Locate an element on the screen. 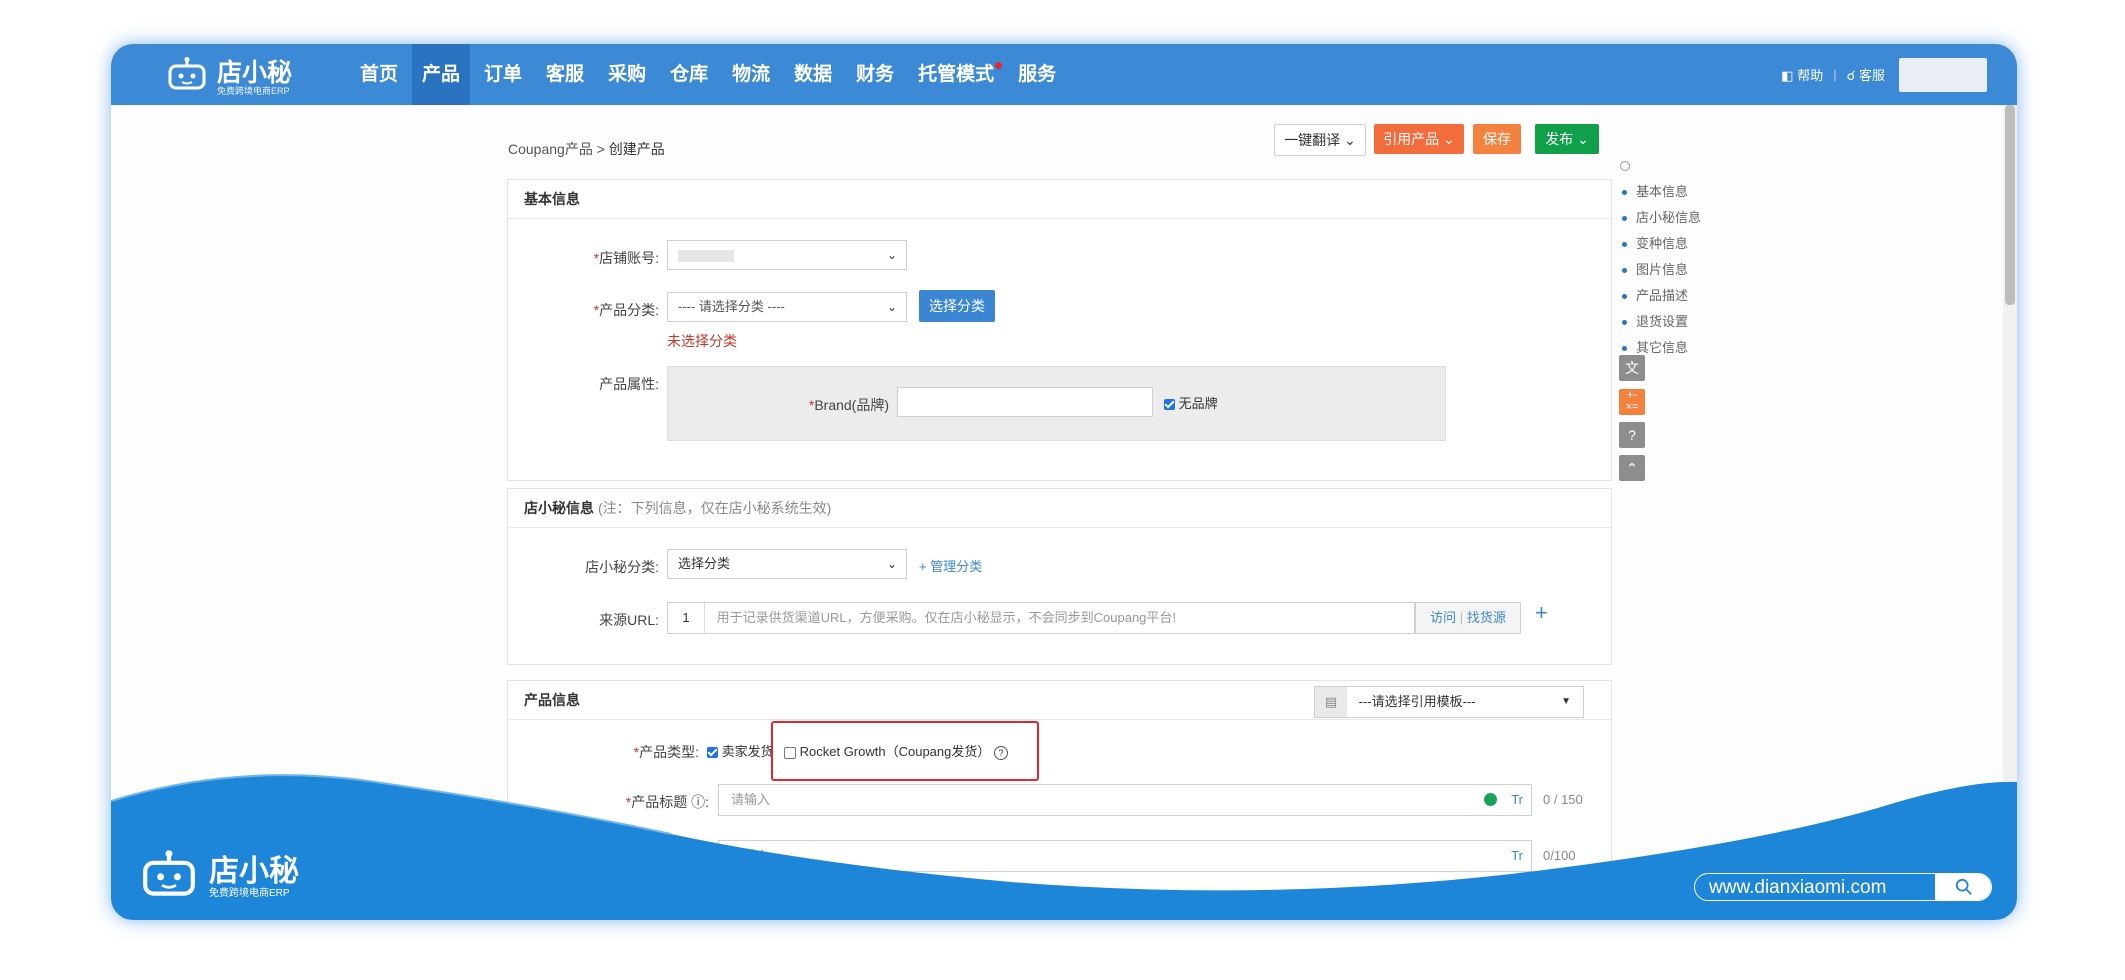 Image resolution: width=2125 pixels, height=980 pixels. no-brand-label: 无品牌 is located at coordinates (1198, 403).